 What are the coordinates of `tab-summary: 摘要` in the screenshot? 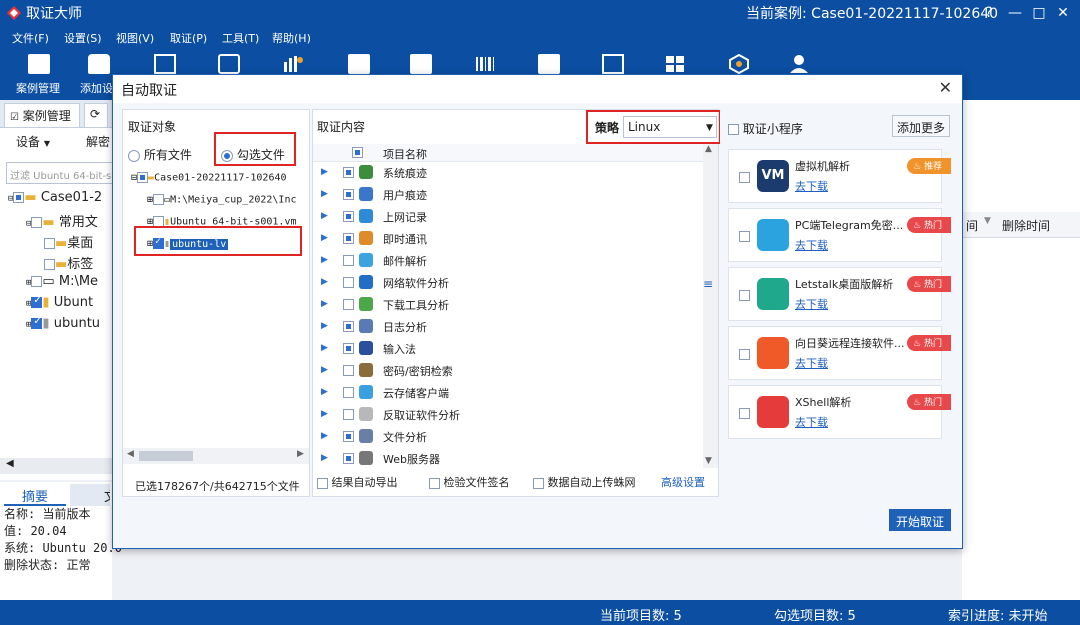 It's located at (35, 495).